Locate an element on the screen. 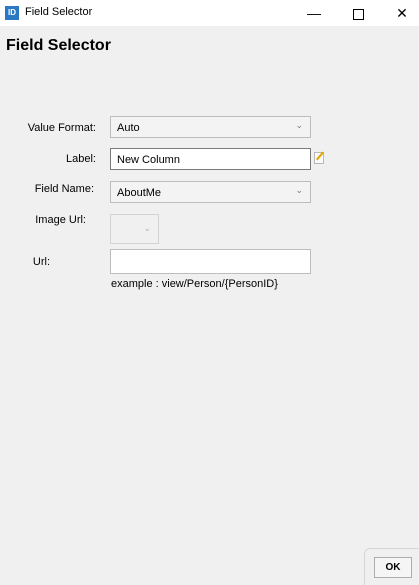 The height and width of the screenshot is (585, 419). minimize-button: — is located at coordinates (314, 13).